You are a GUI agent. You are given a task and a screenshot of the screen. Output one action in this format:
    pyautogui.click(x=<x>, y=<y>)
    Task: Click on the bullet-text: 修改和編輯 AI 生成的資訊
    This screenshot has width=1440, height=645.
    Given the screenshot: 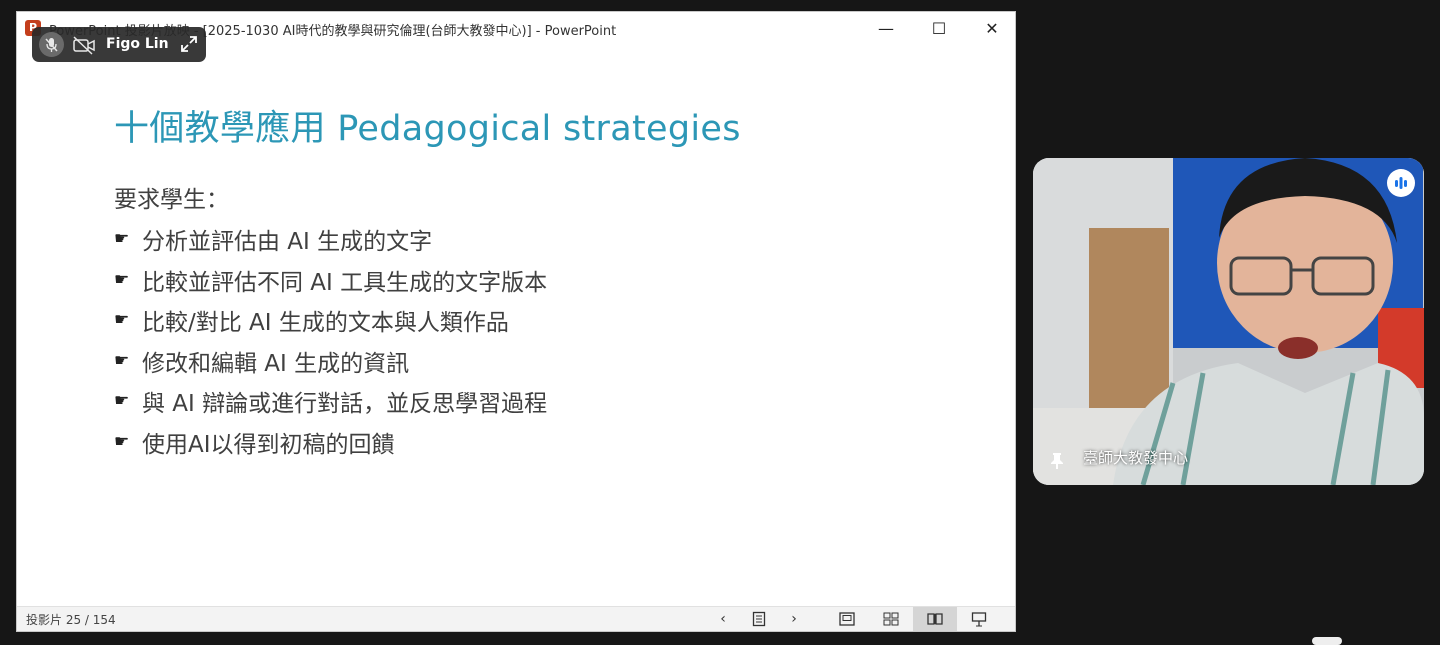 What is the action you would take?
    pyautogui.click(x=276, y=363)
    